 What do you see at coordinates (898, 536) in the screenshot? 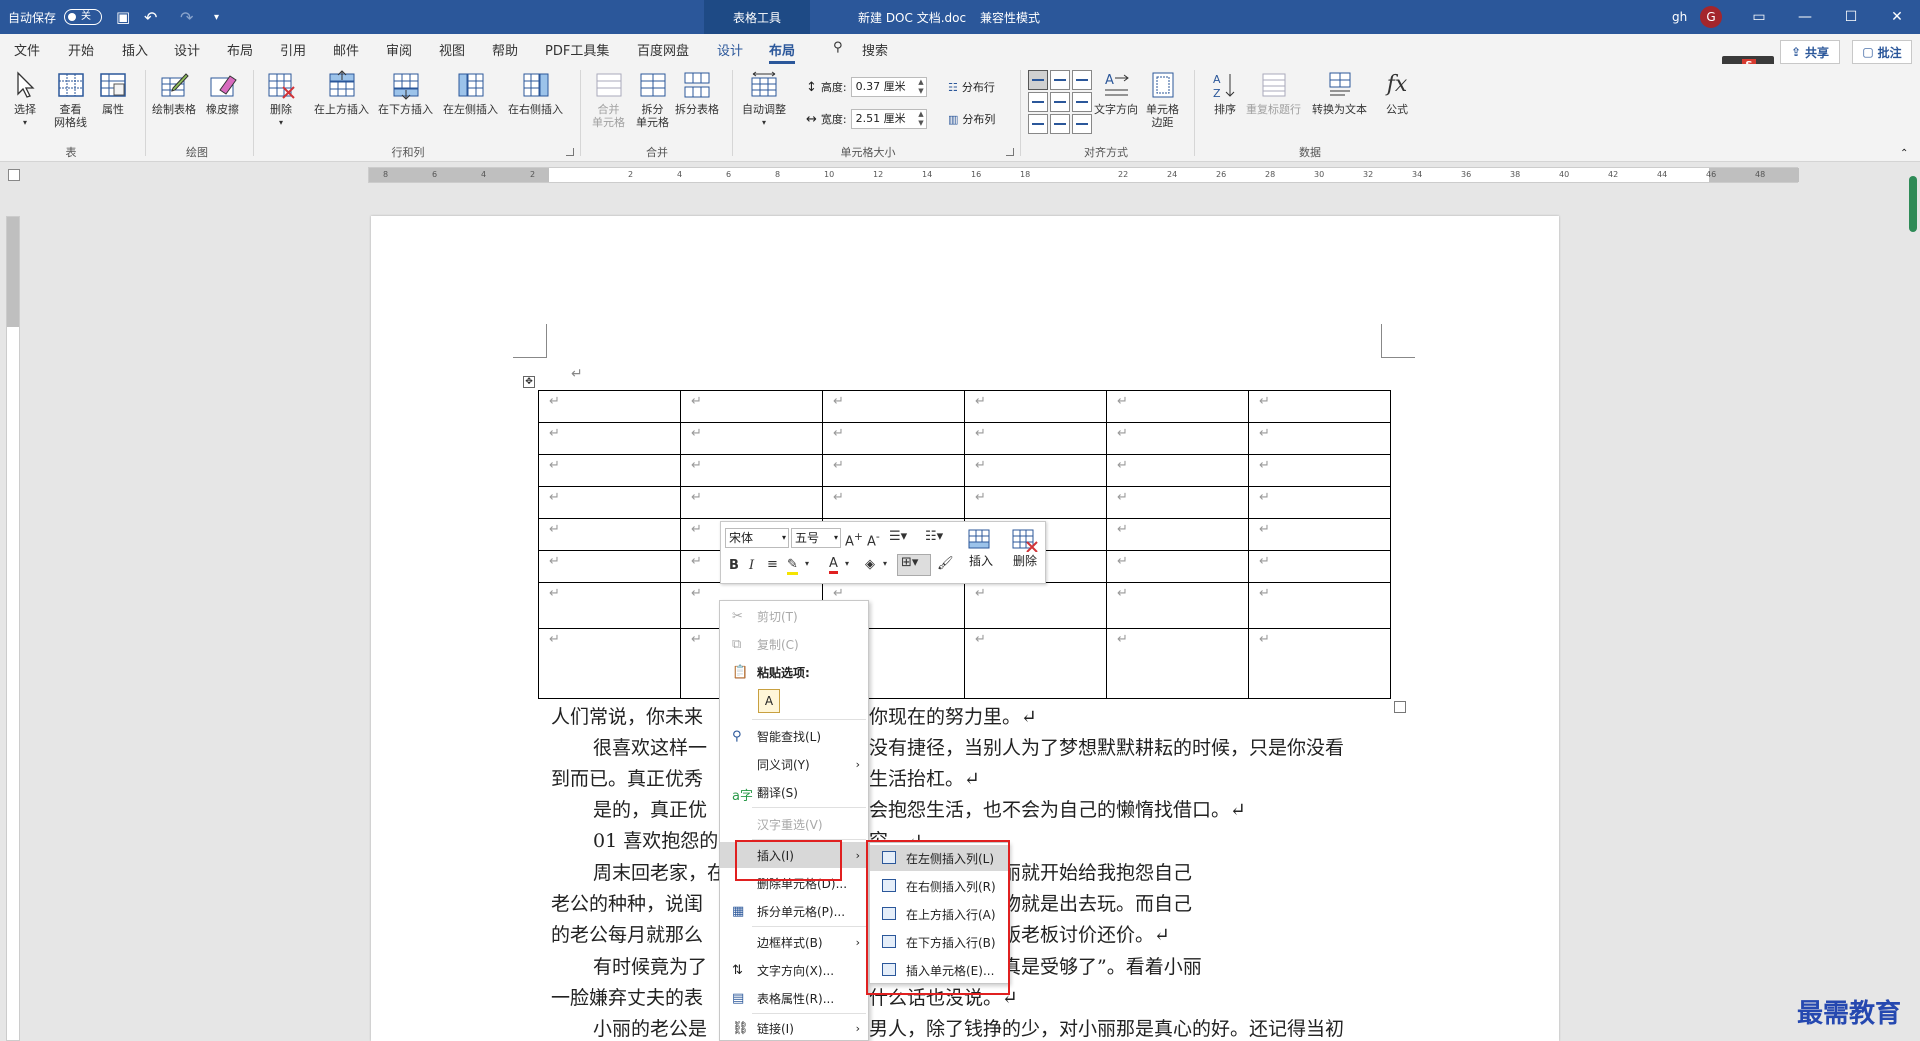
I see `bullets-icon: ☰▾` at bounding box center [898, 536].